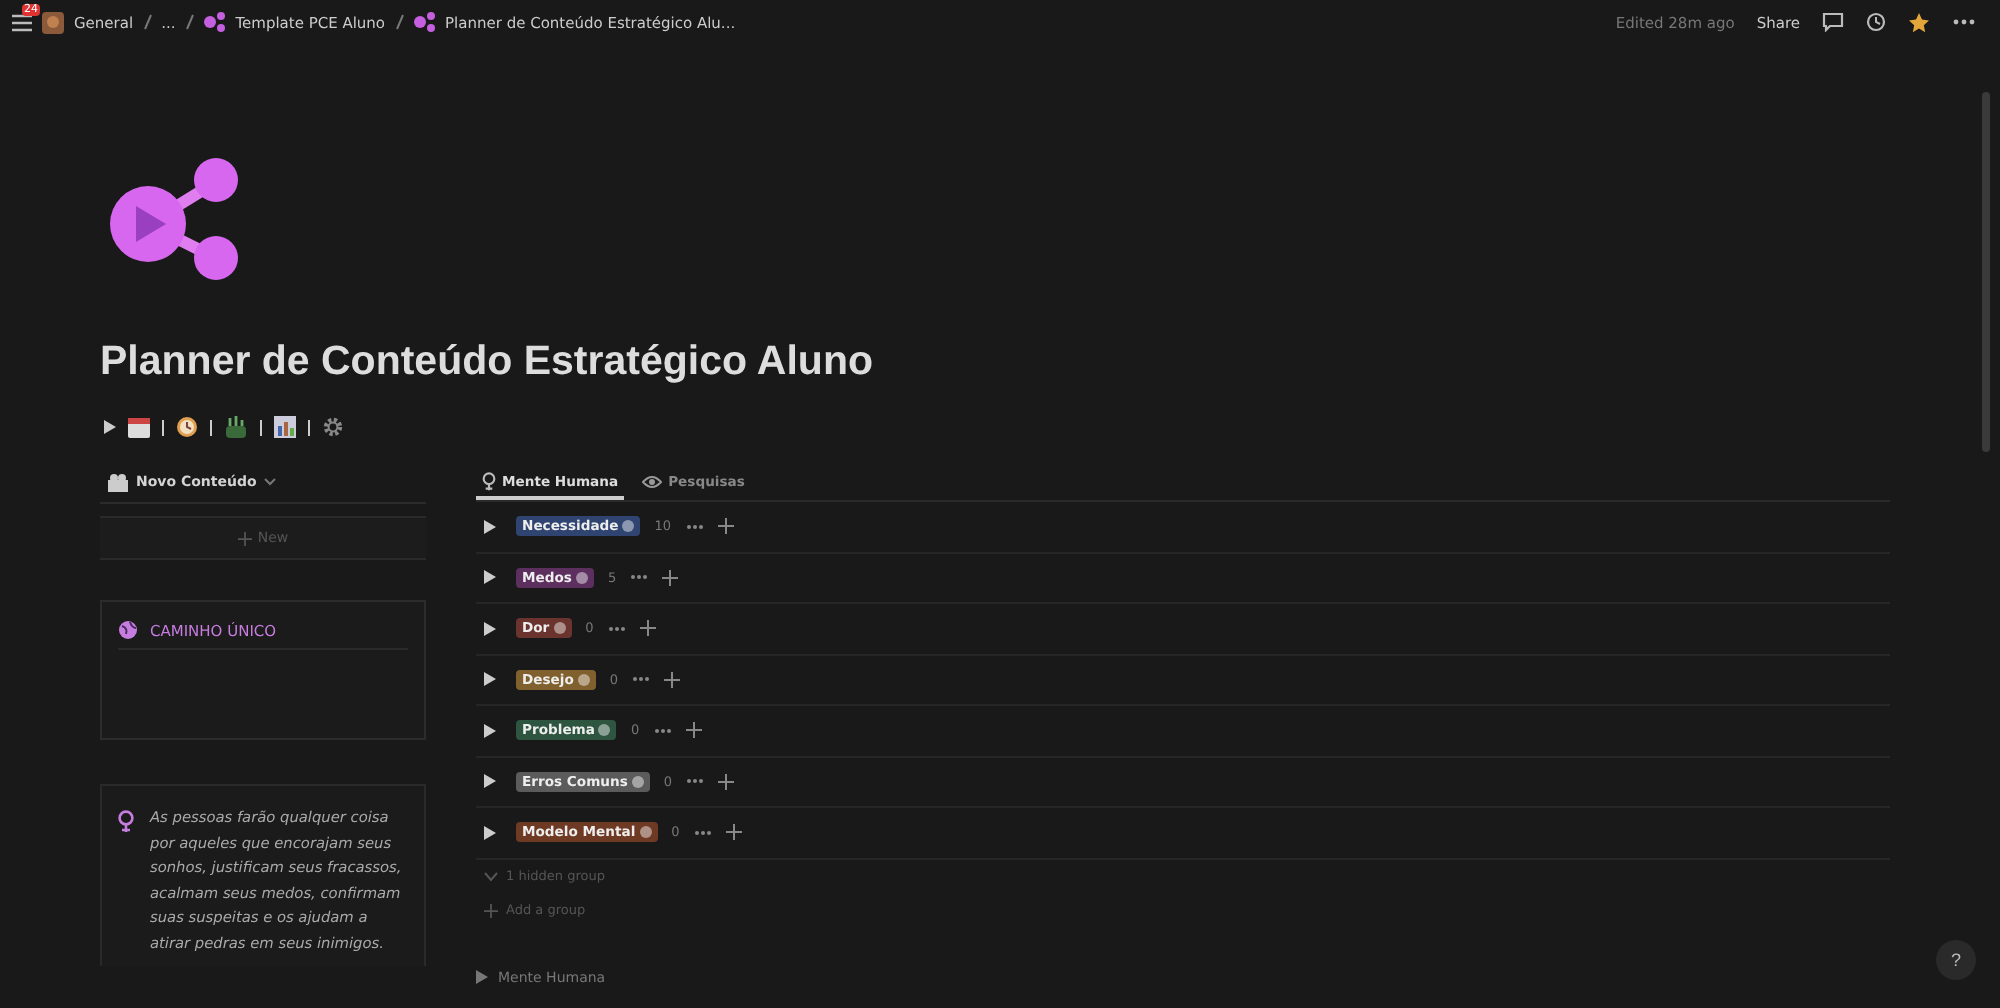 This screenshot has width=2000, height=1008. What do you see at coordinates (1919, 22) in the screenshot?
I see `star-icon` at bounding box center [1919, 22].